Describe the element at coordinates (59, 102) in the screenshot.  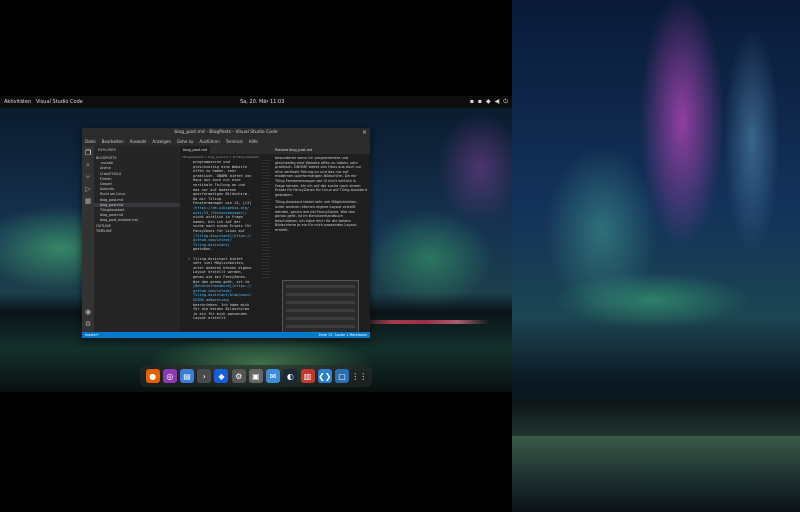
I see `app-menu: Visual Studio Code` at that location.